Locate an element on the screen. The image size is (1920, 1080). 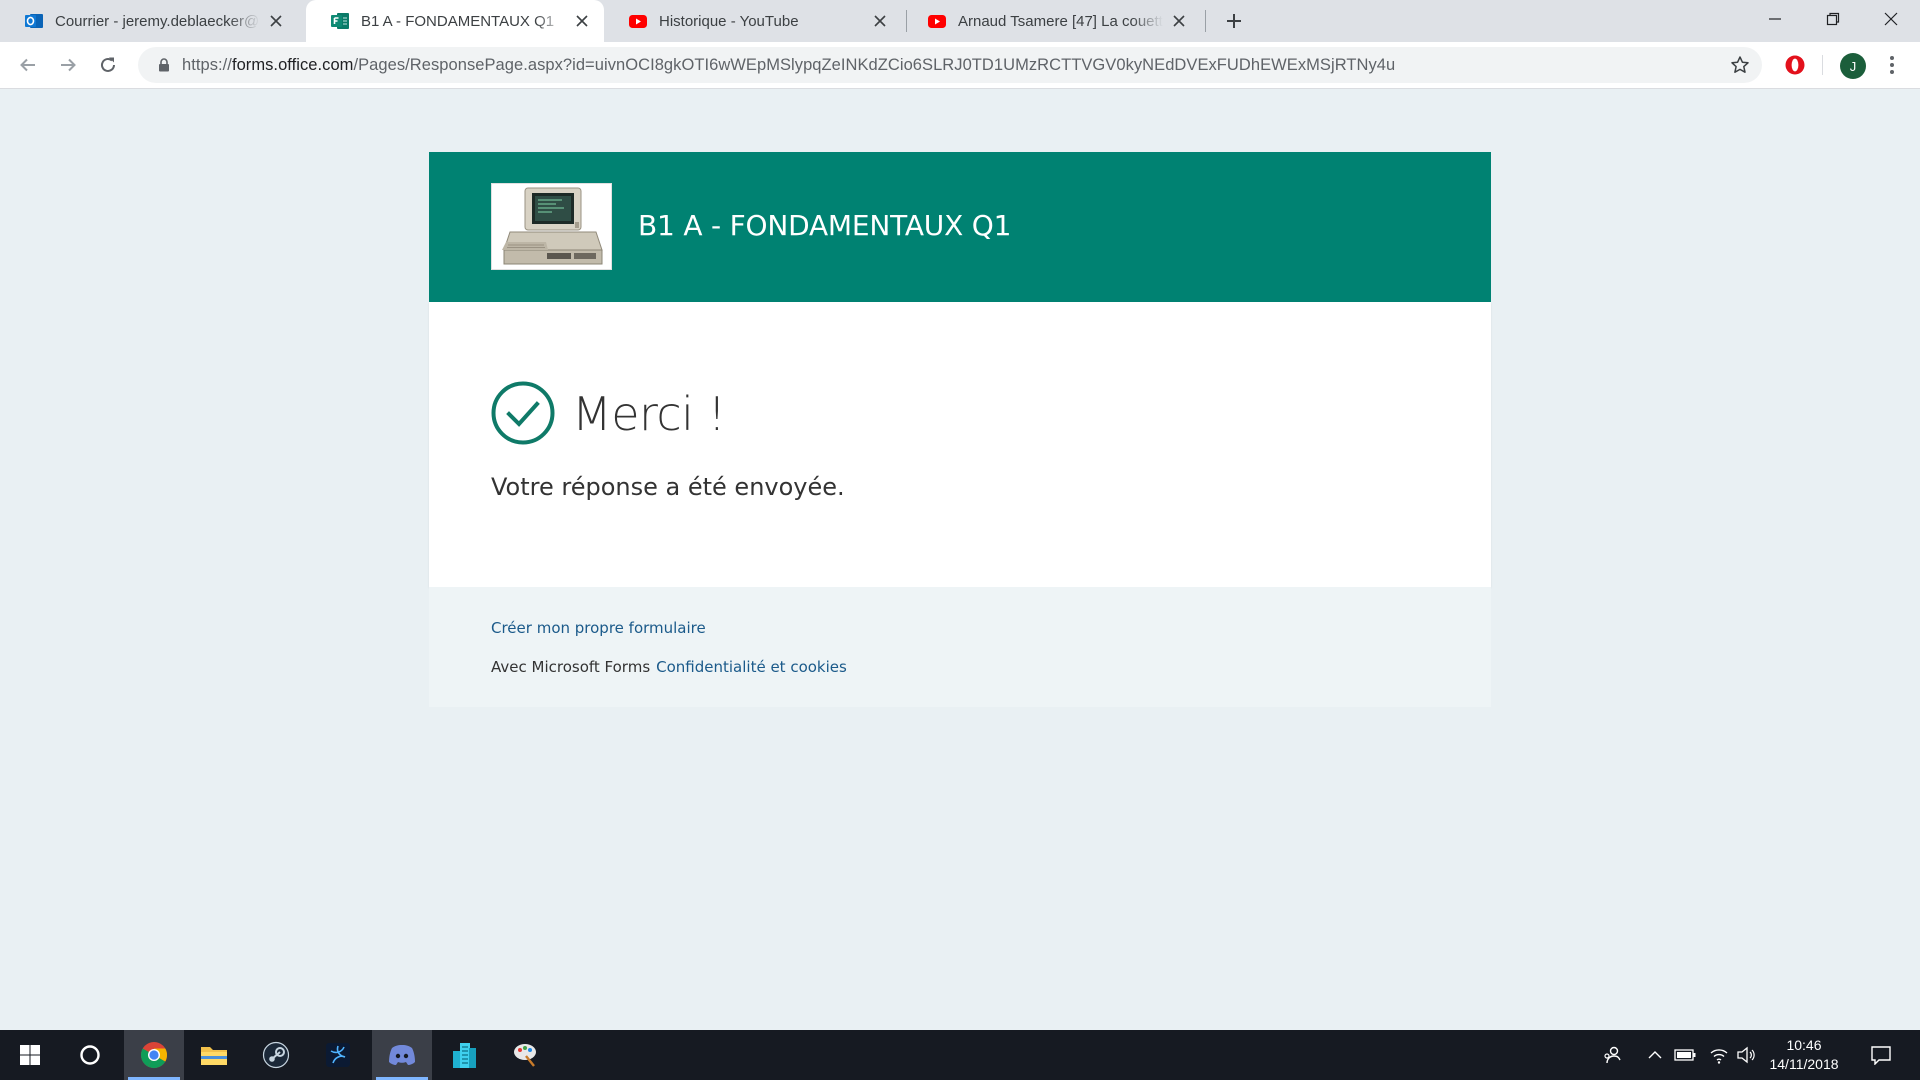
windows-start-icon is located at coordinates (30, 1055).